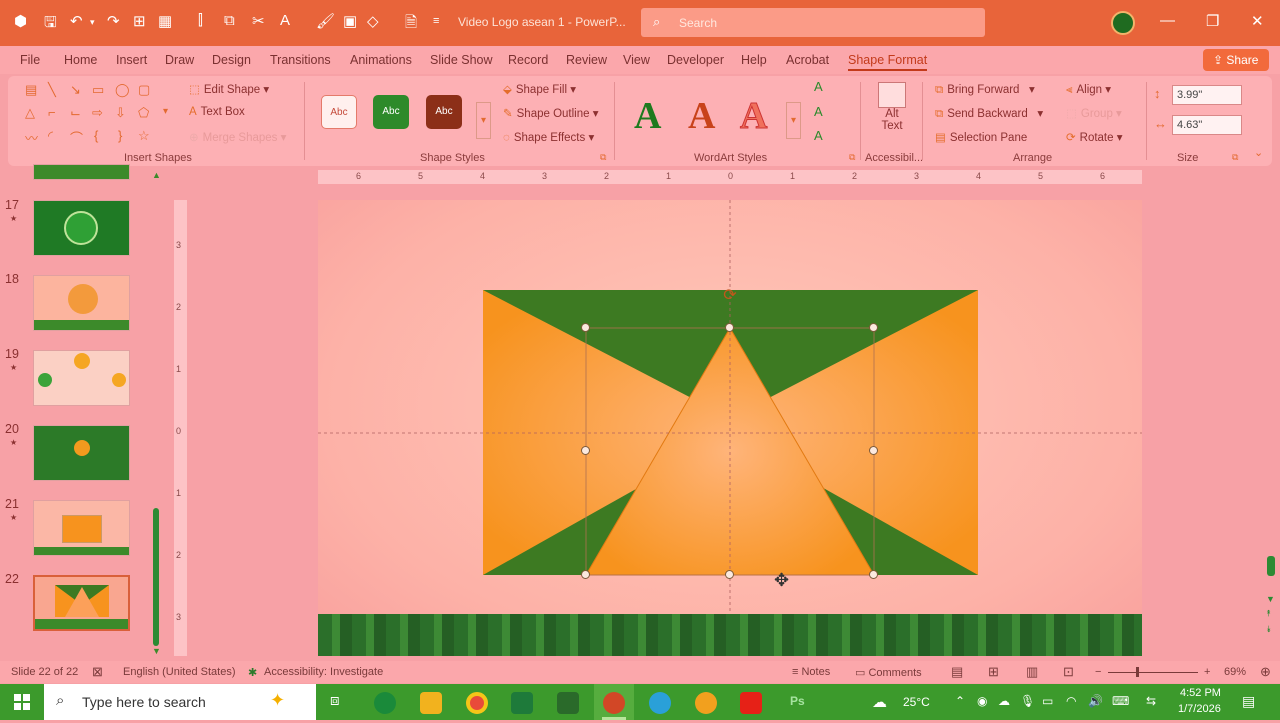 Image resolution: width=1280 pixels, height=723 pixels. What do you see at coordinates (982, 701) in the screenshot?
I see `camera-icon: ◉` at bounding box center [982, 701].